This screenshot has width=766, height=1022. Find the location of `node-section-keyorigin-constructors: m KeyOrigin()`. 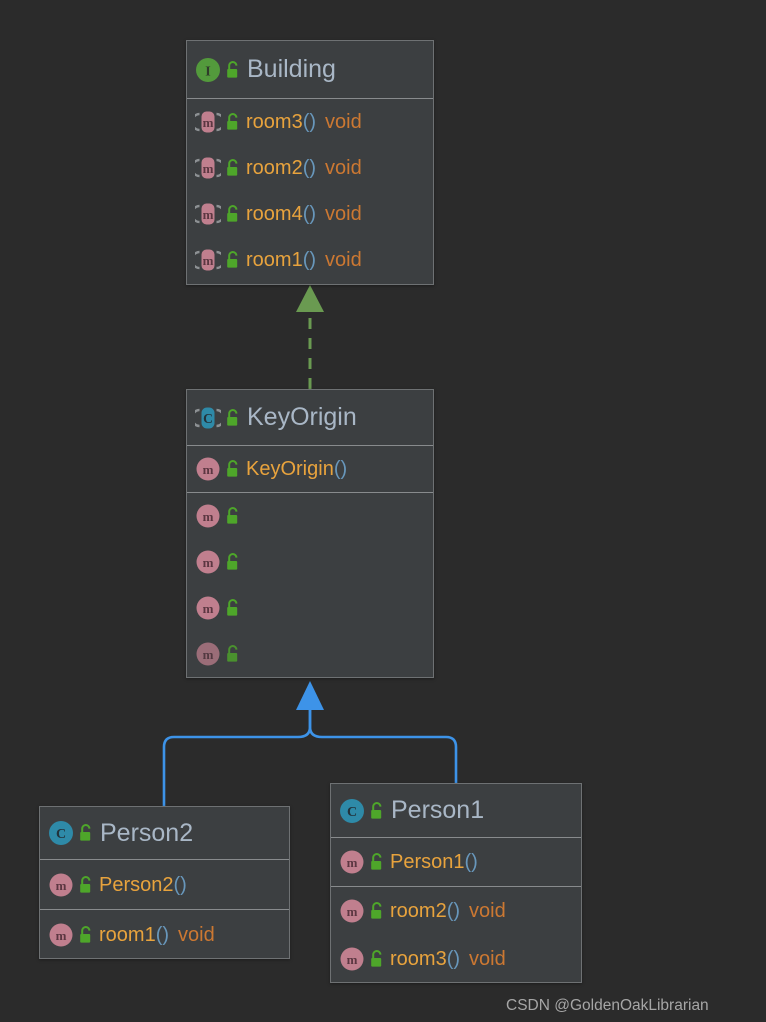

node-section-keyorigin-constructors: m KeyOrigin() is located at coordinates (310, 469).